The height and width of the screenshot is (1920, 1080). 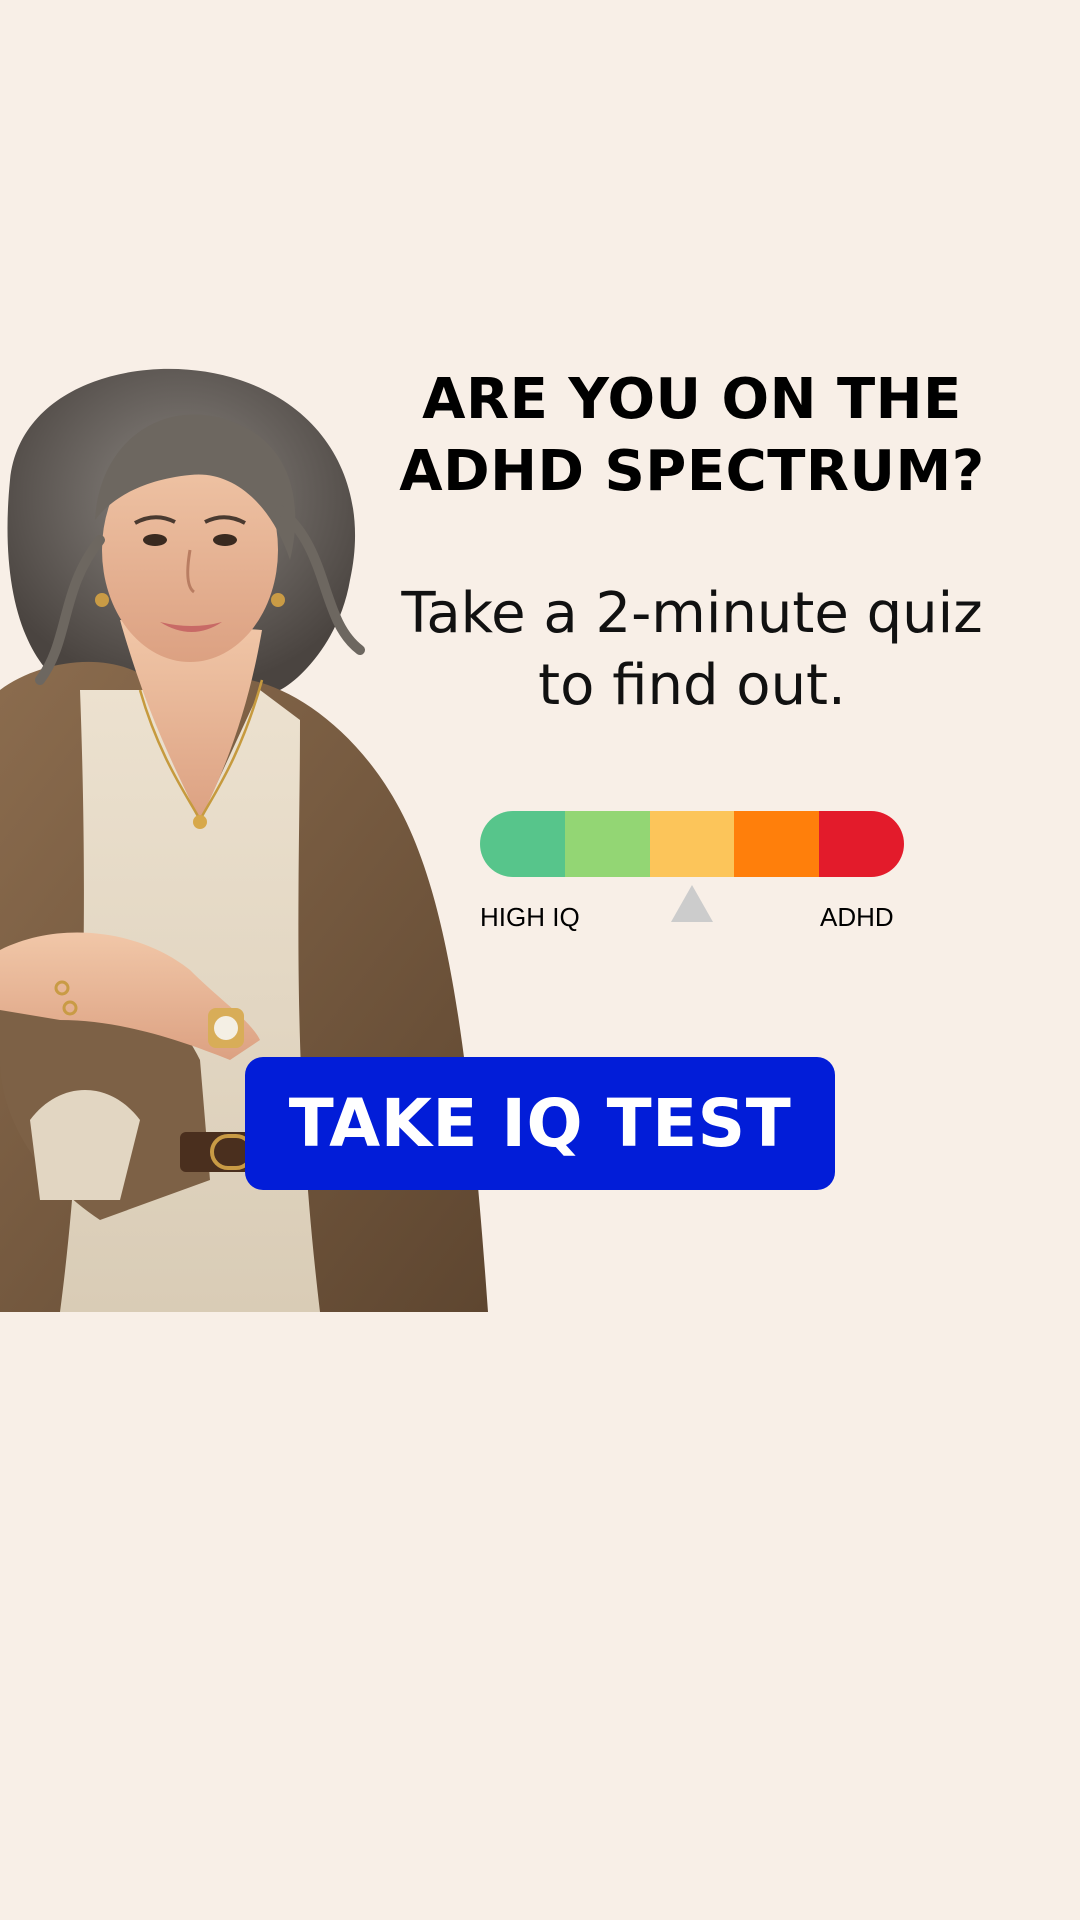 I want to click on subheadline: Take a 2-minute quiz to find out., so click(x=692, y=650).